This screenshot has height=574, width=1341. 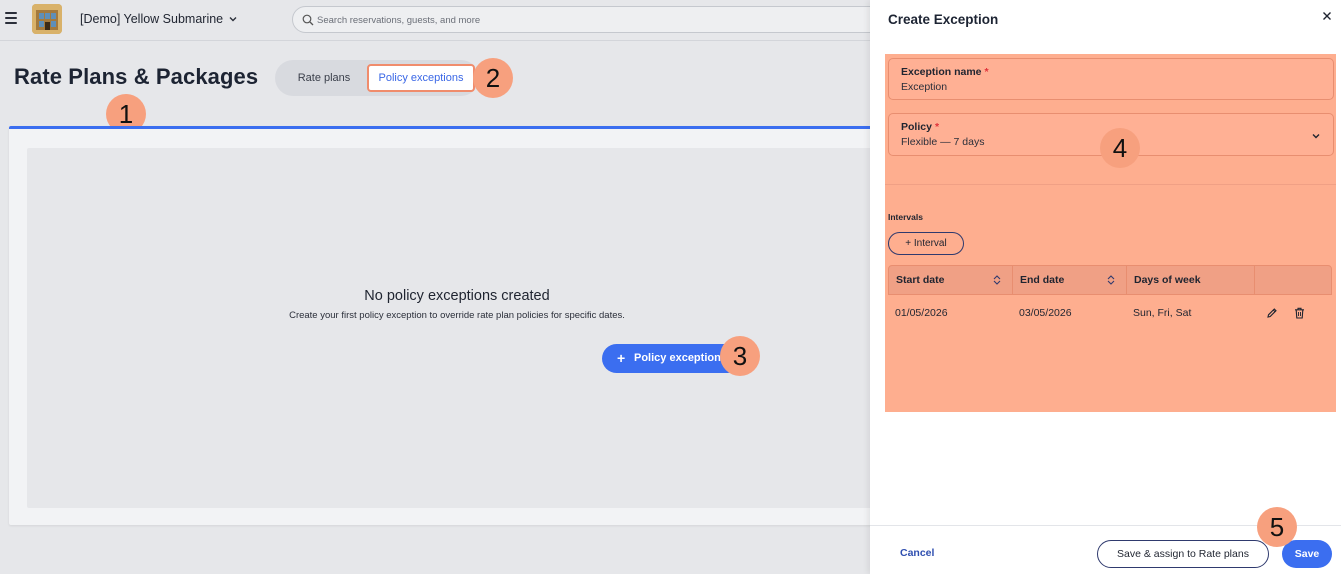 What do you see at coordinates (924, 87) in the screenshot?
I see `exception-name-value: Exception` at bounding box center [924, 87].